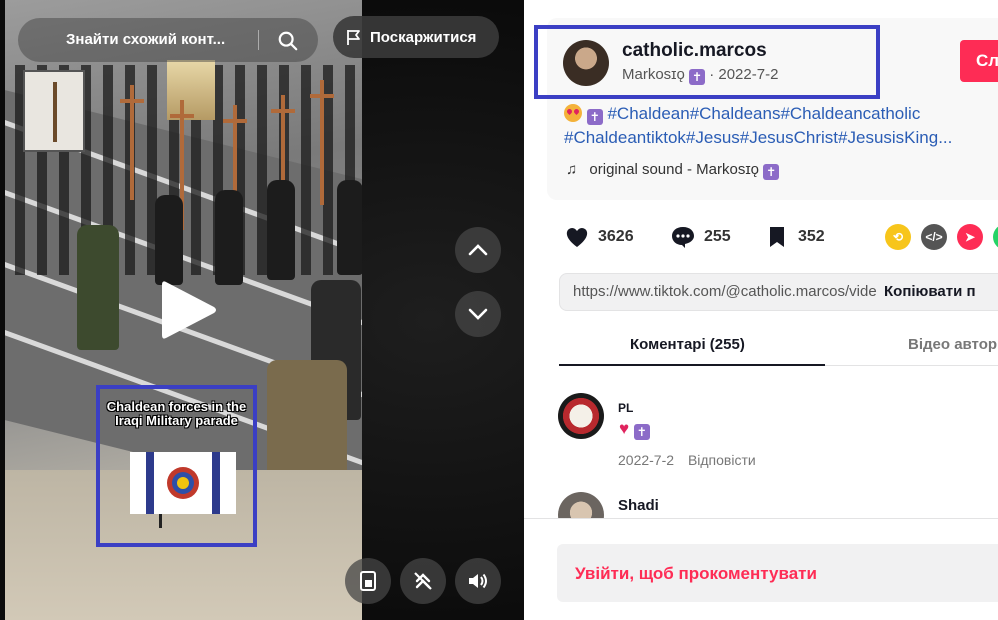 The image size is (998, 620). I want to click on sound-name: original sound - Markosɪǫ, so click(674, 169).